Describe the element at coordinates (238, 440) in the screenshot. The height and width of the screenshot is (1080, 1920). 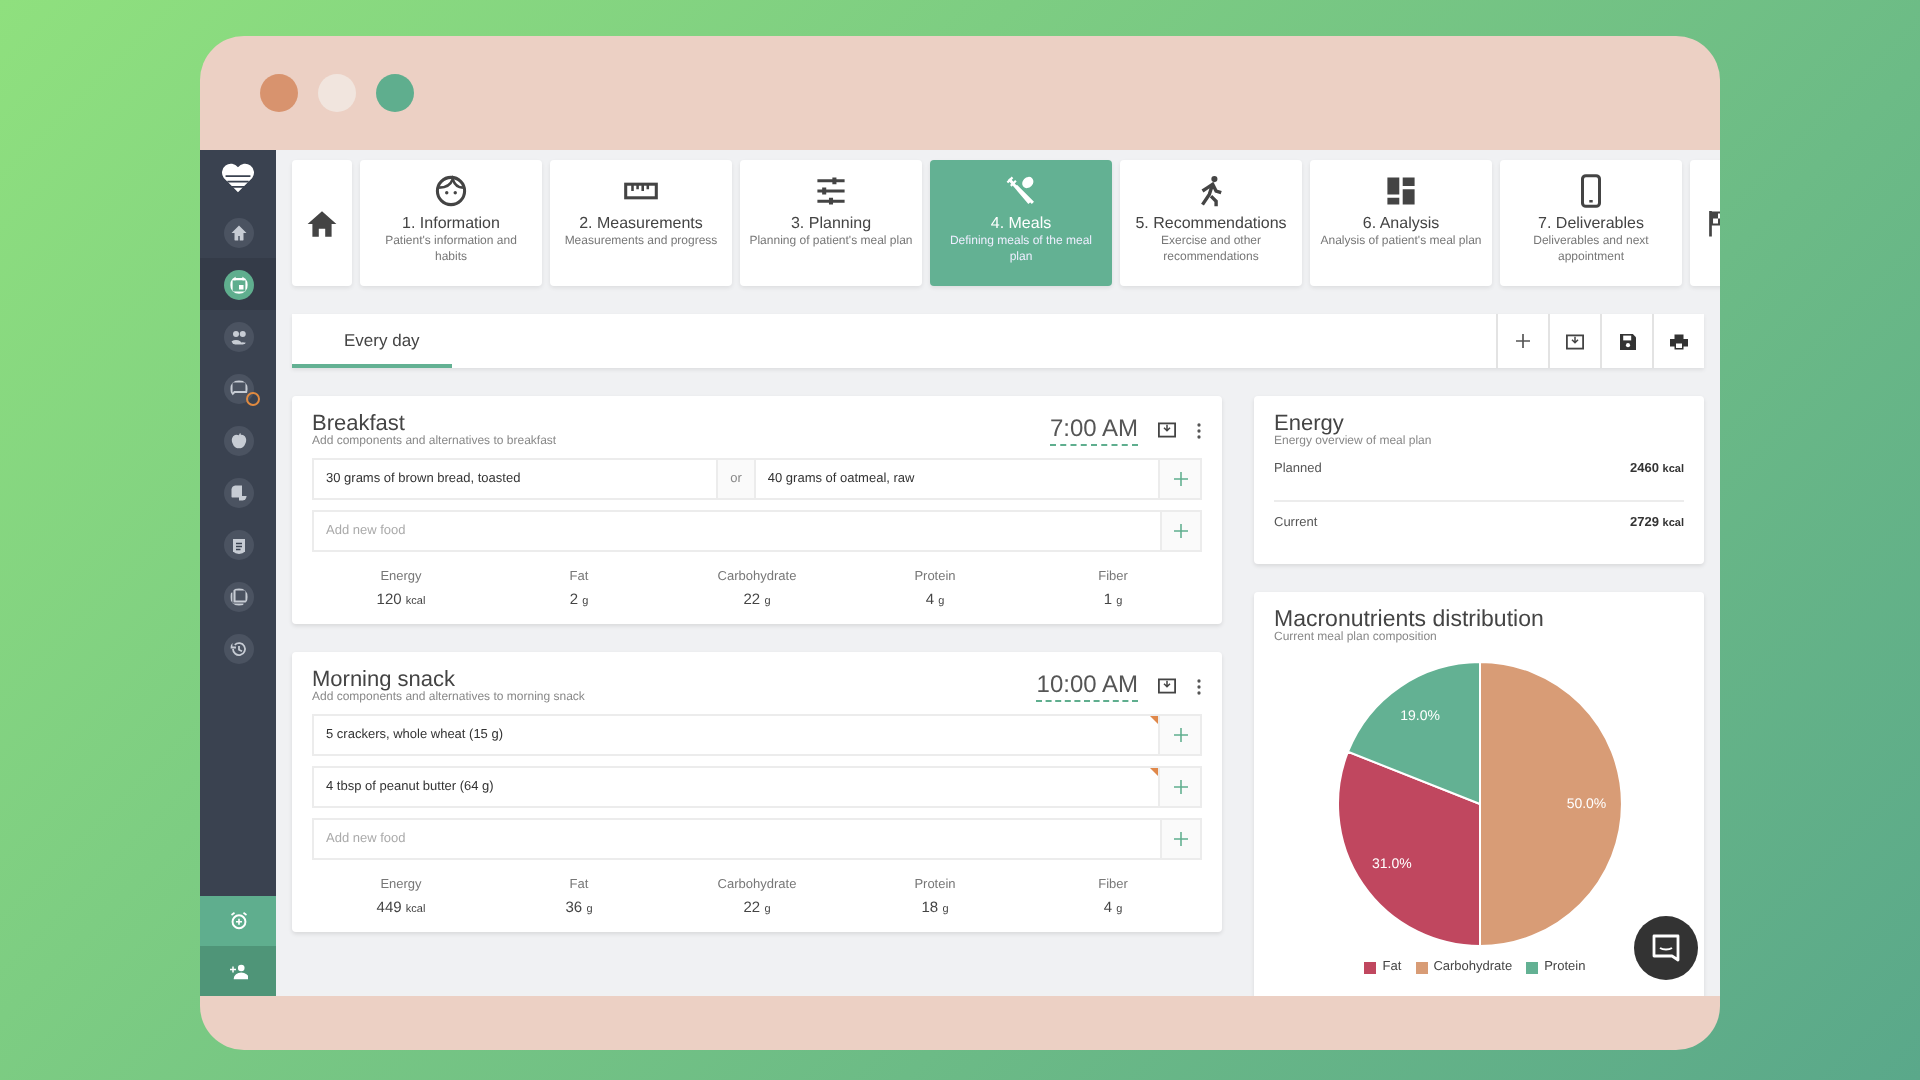
I see `apple-icon` at that location.